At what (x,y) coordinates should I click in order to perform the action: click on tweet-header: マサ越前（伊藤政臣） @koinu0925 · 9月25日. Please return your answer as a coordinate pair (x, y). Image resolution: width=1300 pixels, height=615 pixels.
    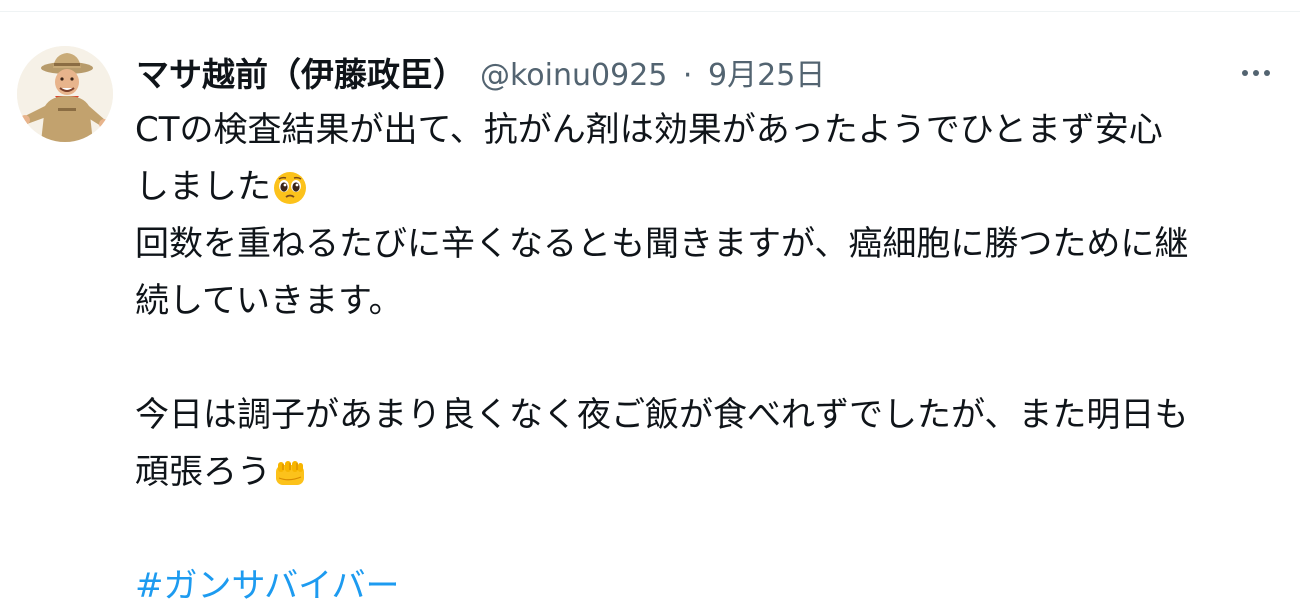
    Looking at the image, I should click on (480, 72).